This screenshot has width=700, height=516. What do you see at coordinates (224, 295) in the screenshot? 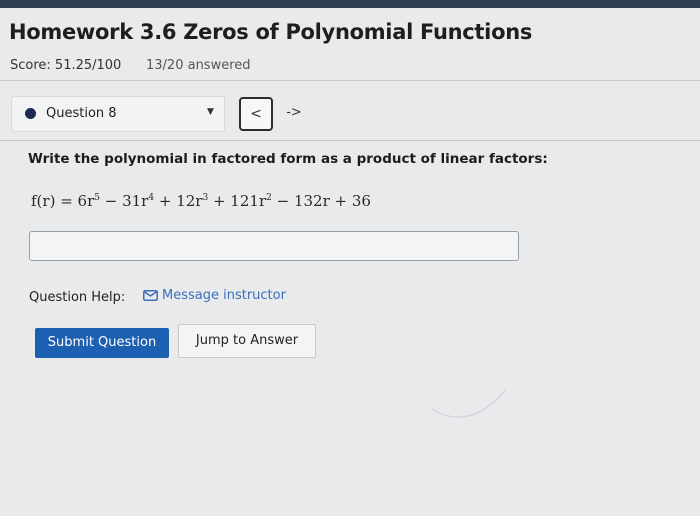
I see `message-instructor-label: Message instructor` at bounding box center [224, 295].